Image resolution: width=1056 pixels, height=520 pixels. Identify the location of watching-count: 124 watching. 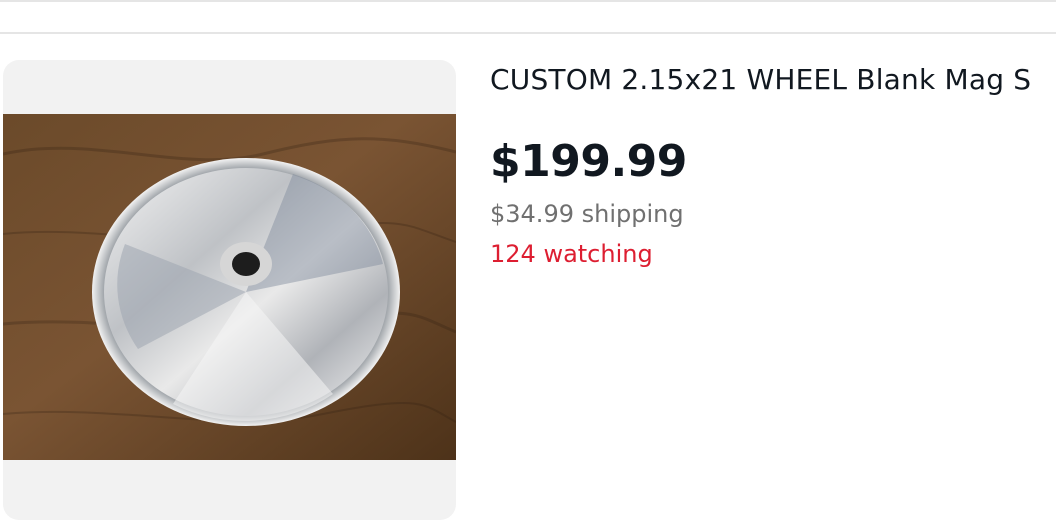
(571, 254).